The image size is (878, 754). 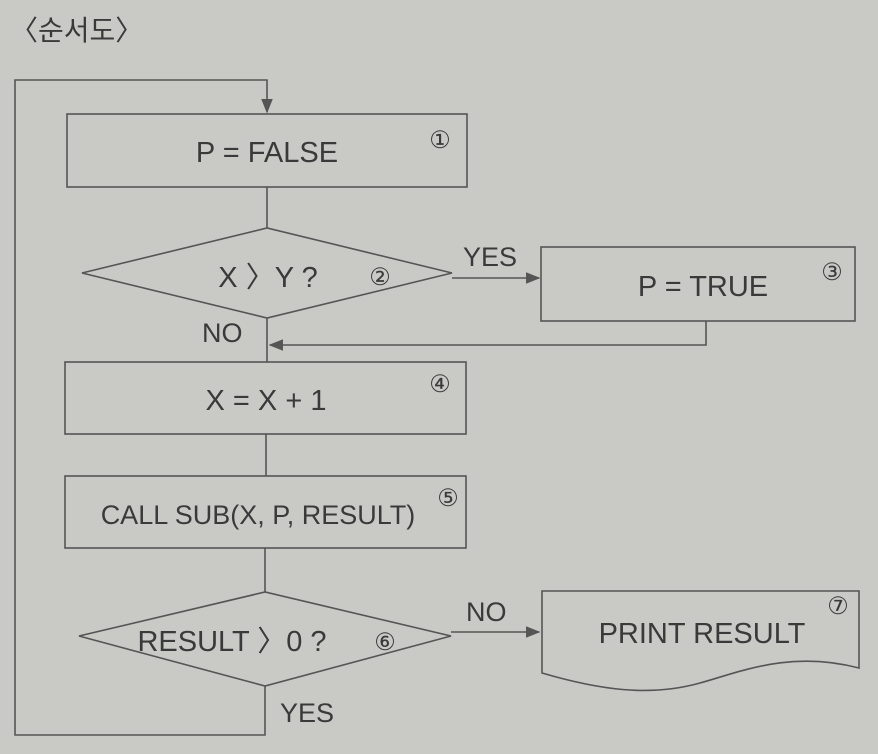 What do you see at coordinates (703, 287) in the screenshot?
I see `node-label: P = TRUE` at bounding box center [703, 287].